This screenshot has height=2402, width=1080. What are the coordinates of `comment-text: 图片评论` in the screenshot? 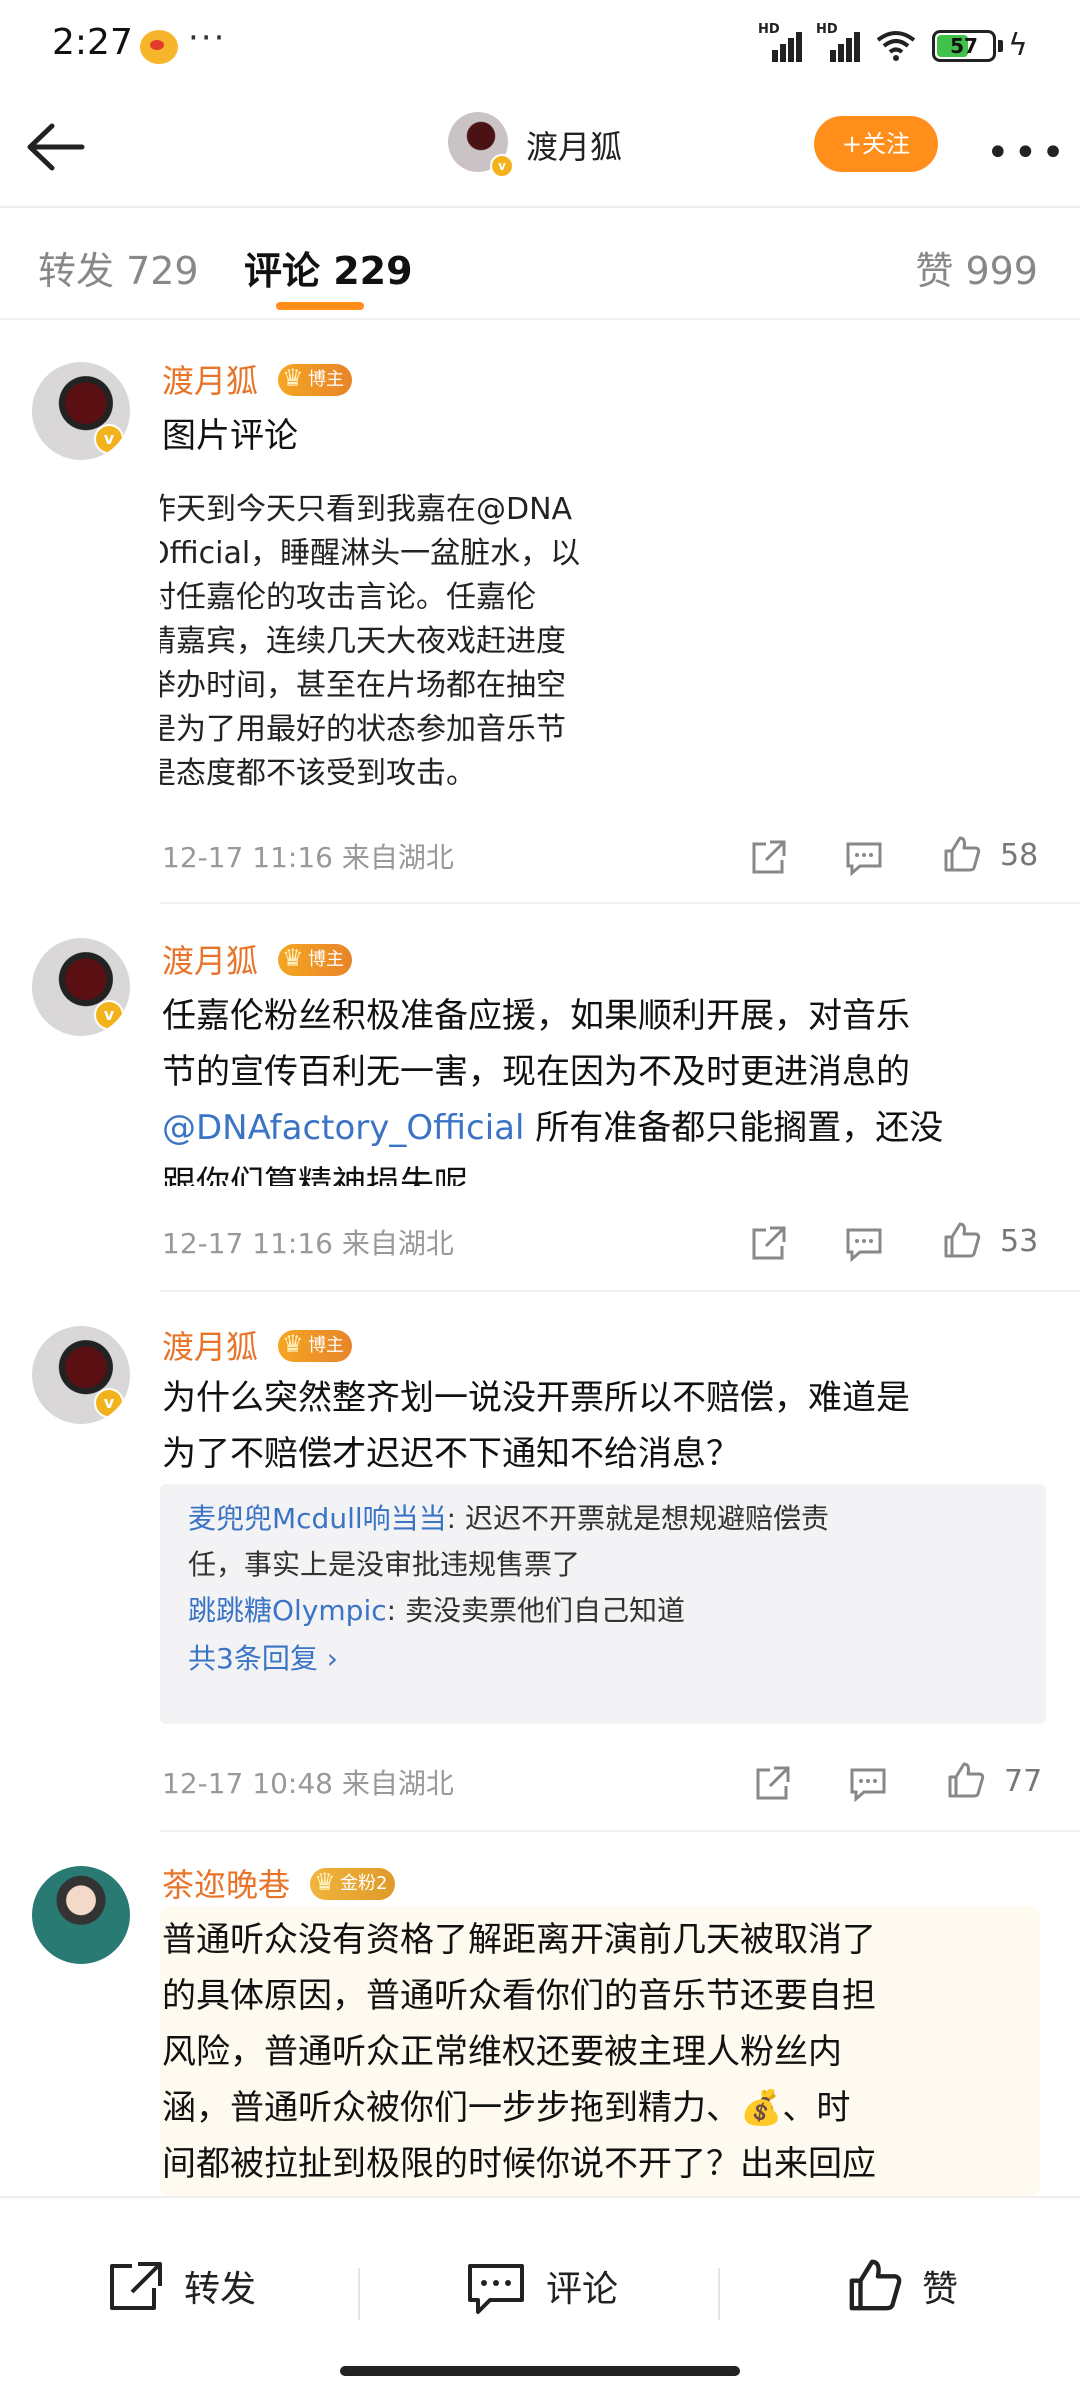 It's located at (230, 436).